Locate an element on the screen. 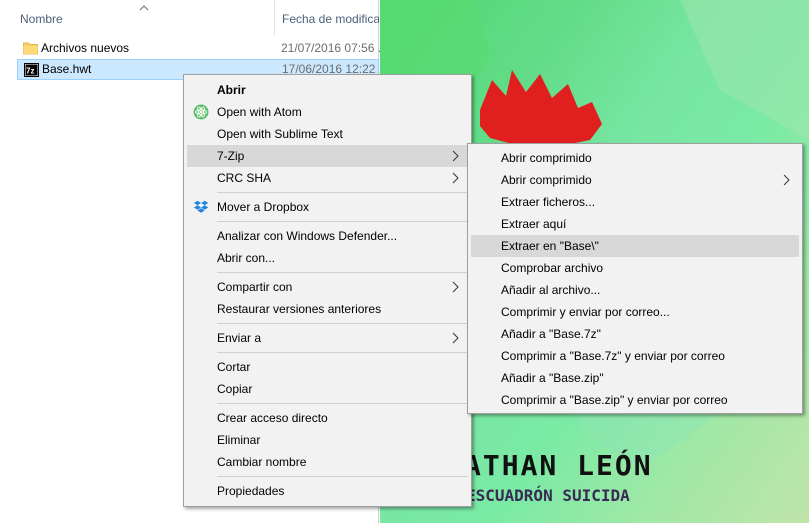 The height and width of the screenshot is (523, 809). menu-item-delete: Eliminar is located at coordinates (327, 440).